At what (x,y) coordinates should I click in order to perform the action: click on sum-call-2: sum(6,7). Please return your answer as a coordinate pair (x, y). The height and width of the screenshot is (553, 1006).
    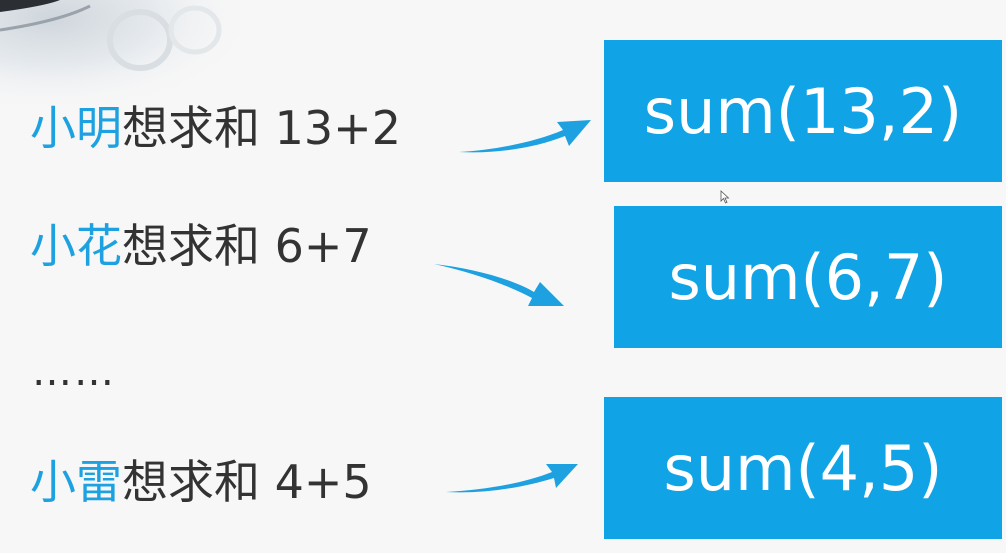
    Looking at the image, I should click on (808, 277).